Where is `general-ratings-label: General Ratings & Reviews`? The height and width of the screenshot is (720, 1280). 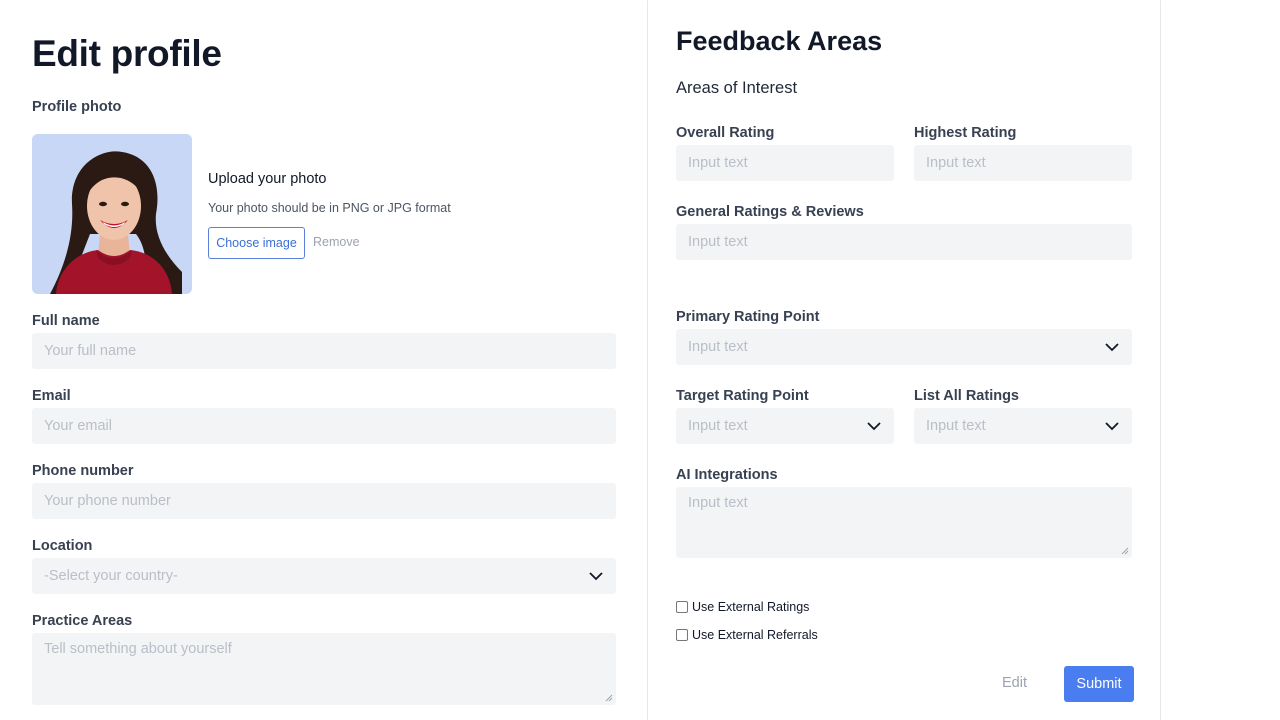
general-ratings-label: General Ratings & Reviews is located at coordinates (770, 212).